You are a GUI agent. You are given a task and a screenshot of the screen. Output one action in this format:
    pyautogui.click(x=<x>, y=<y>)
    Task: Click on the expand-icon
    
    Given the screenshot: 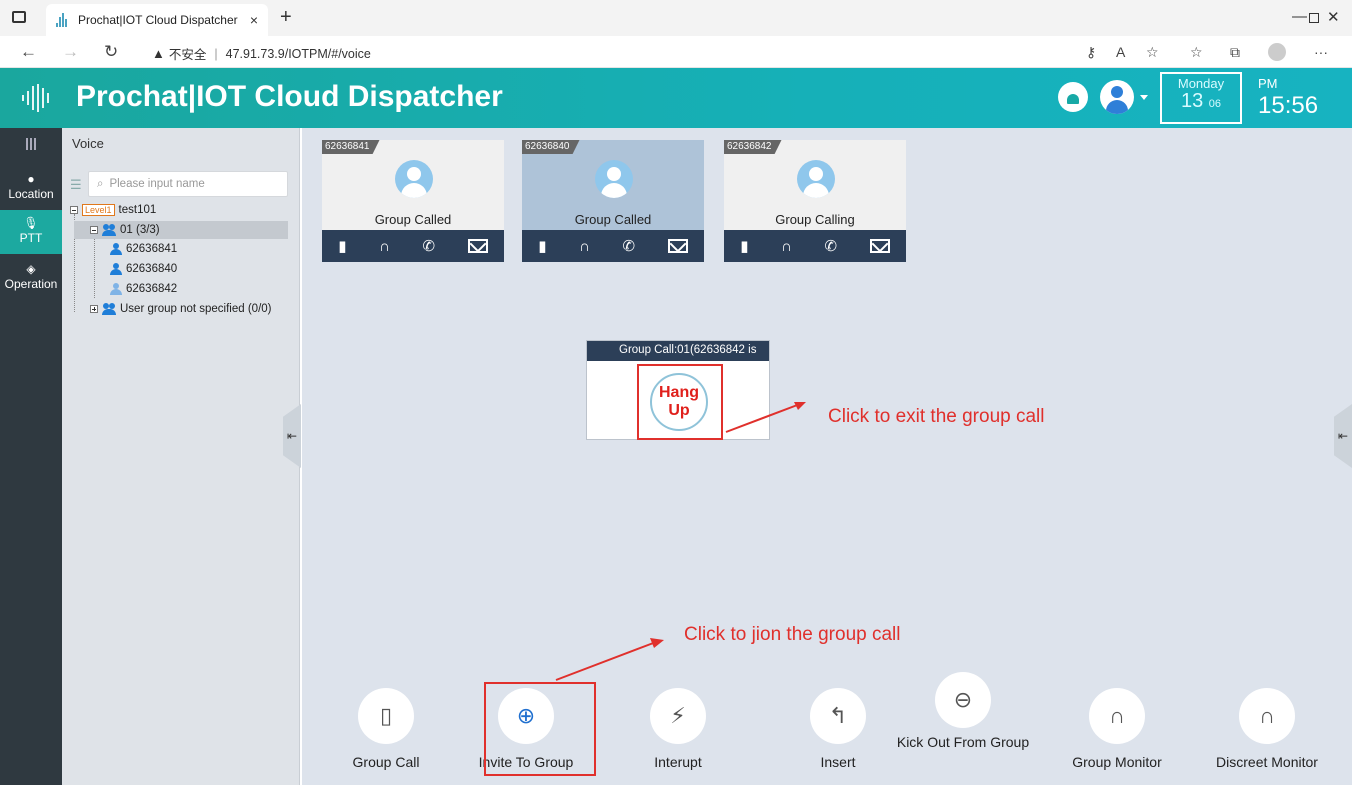 What is the action you would take?
    pyautogui.click(x=94, y=309)
    